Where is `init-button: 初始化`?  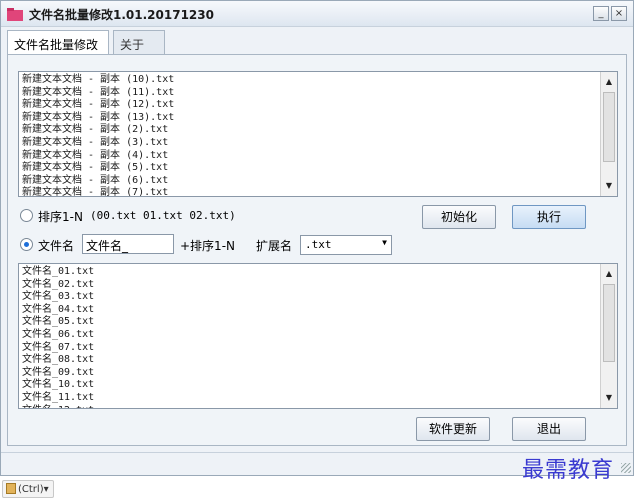
init-button: 初始化 is located at coordinates (459, 217).